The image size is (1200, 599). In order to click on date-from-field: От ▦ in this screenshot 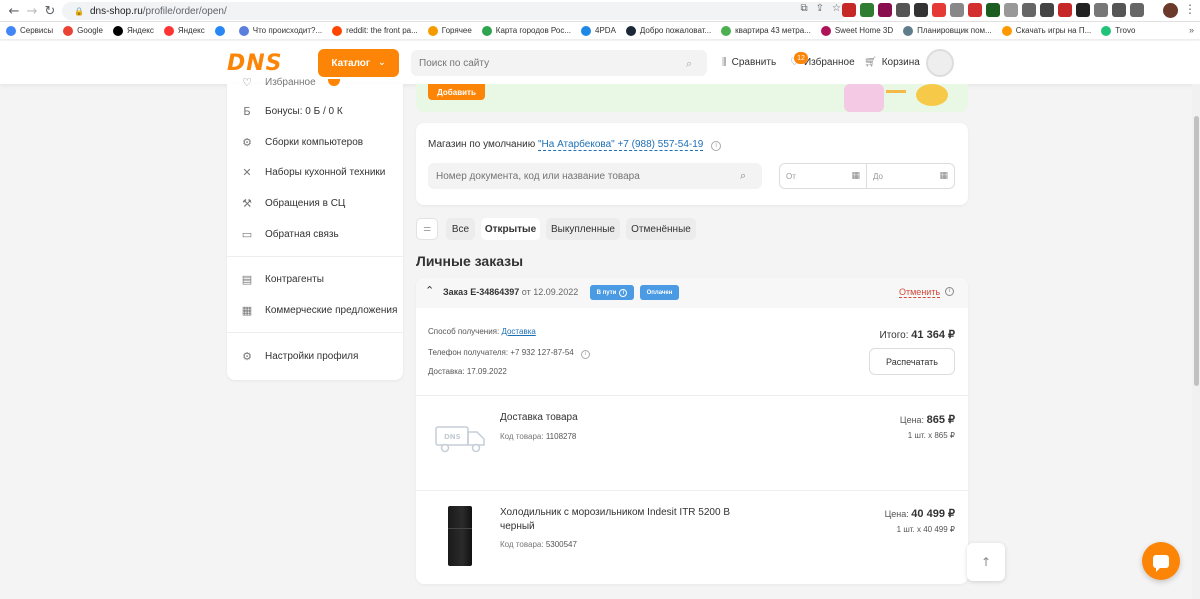, I will do `click(823, 176)`.